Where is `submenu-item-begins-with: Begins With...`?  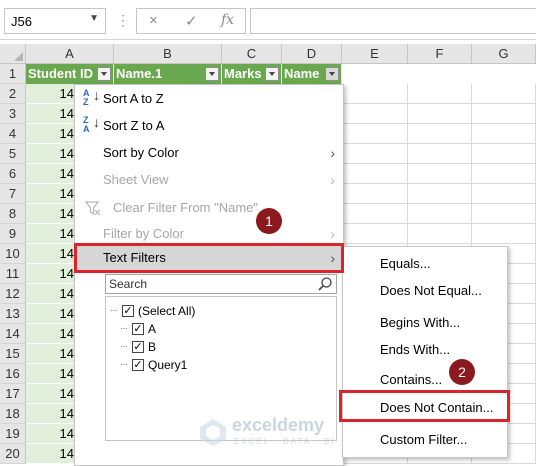 submenu-item-begins-with: Begins With... is located at coordinates (425, 323).